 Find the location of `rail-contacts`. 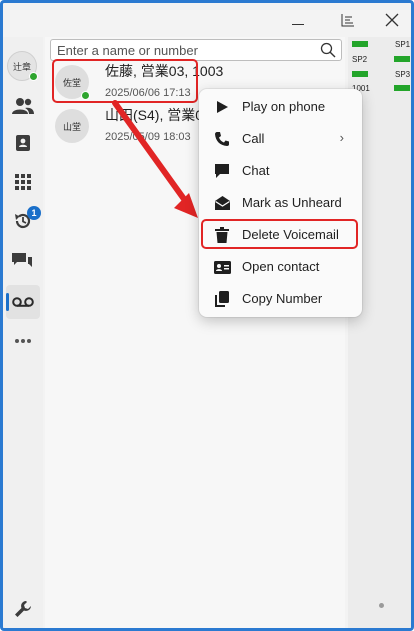

rail-contacts is located at coordinates (23, 106).